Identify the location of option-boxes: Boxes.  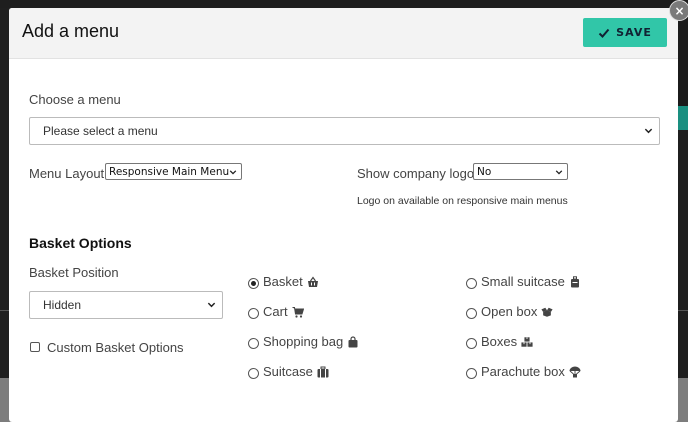
(507, 341).